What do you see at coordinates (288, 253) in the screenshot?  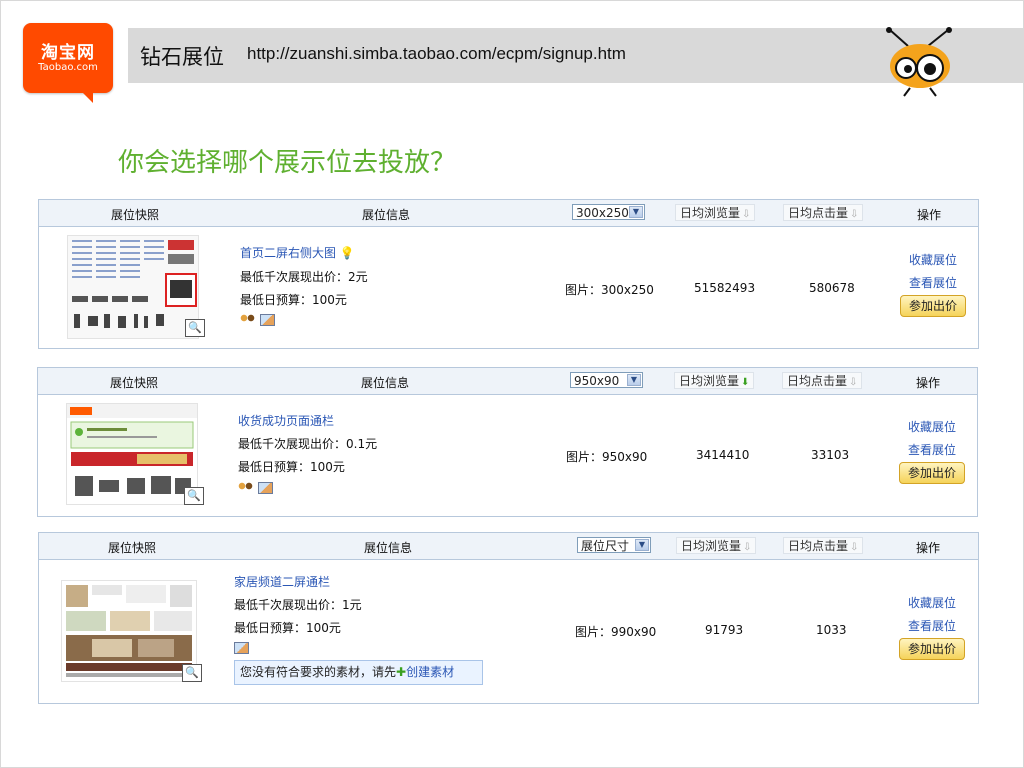 I see `slot-title-text: 首页二屏右侧大图` at bounding box center [288, 253].